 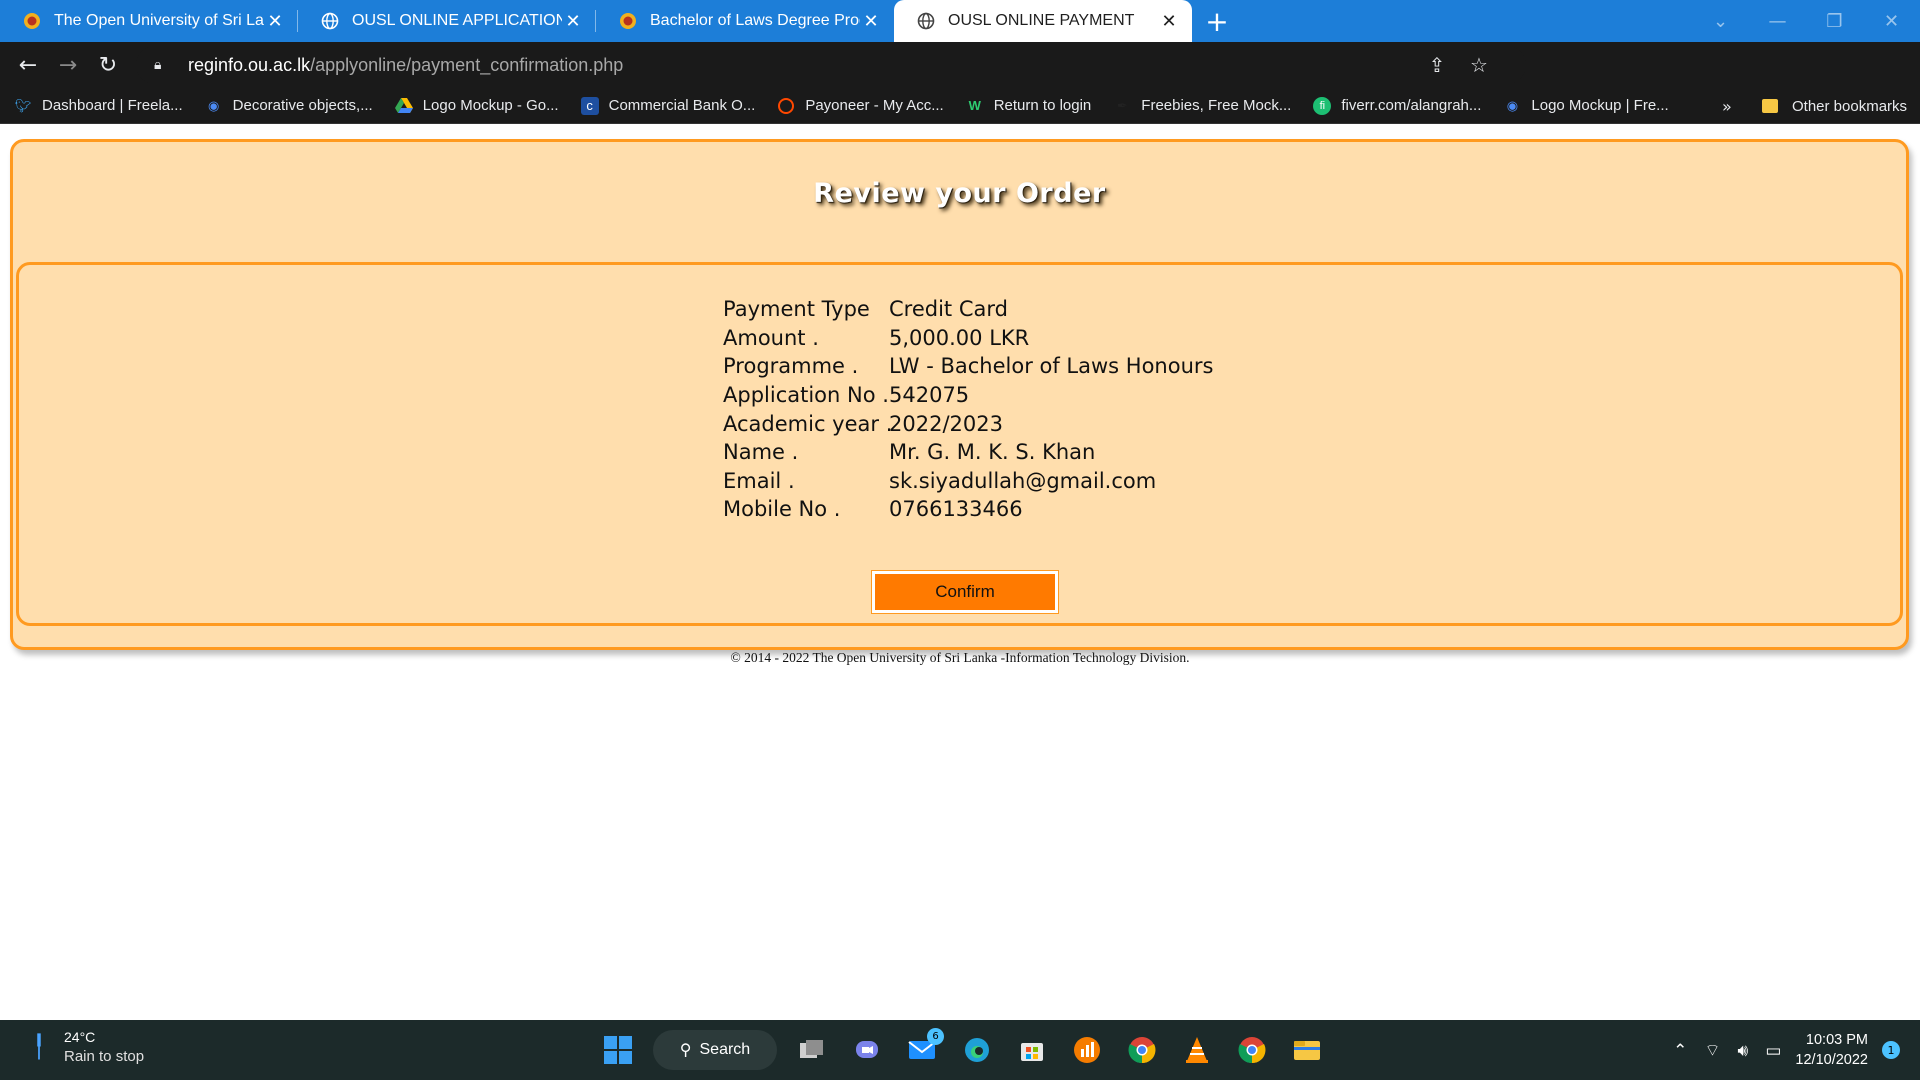 I want to click on window-controls: ⌄ — ❐ ✕, so click(x=1806, y=21).